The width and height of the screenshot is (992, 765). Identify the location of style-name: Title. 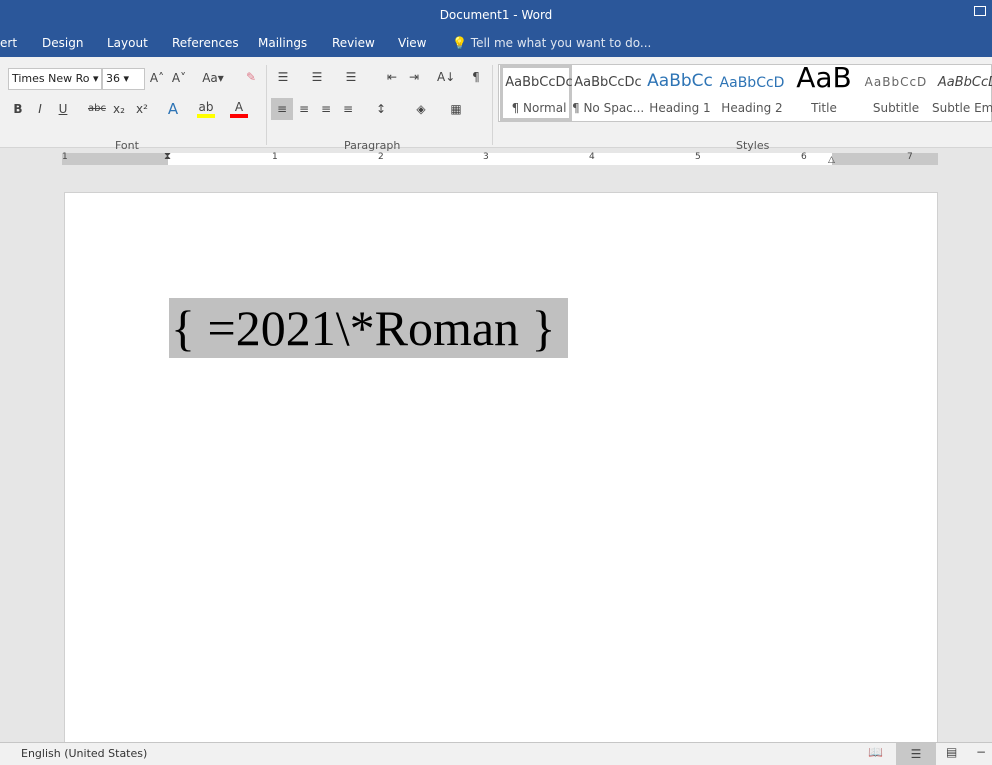
(824, 108).